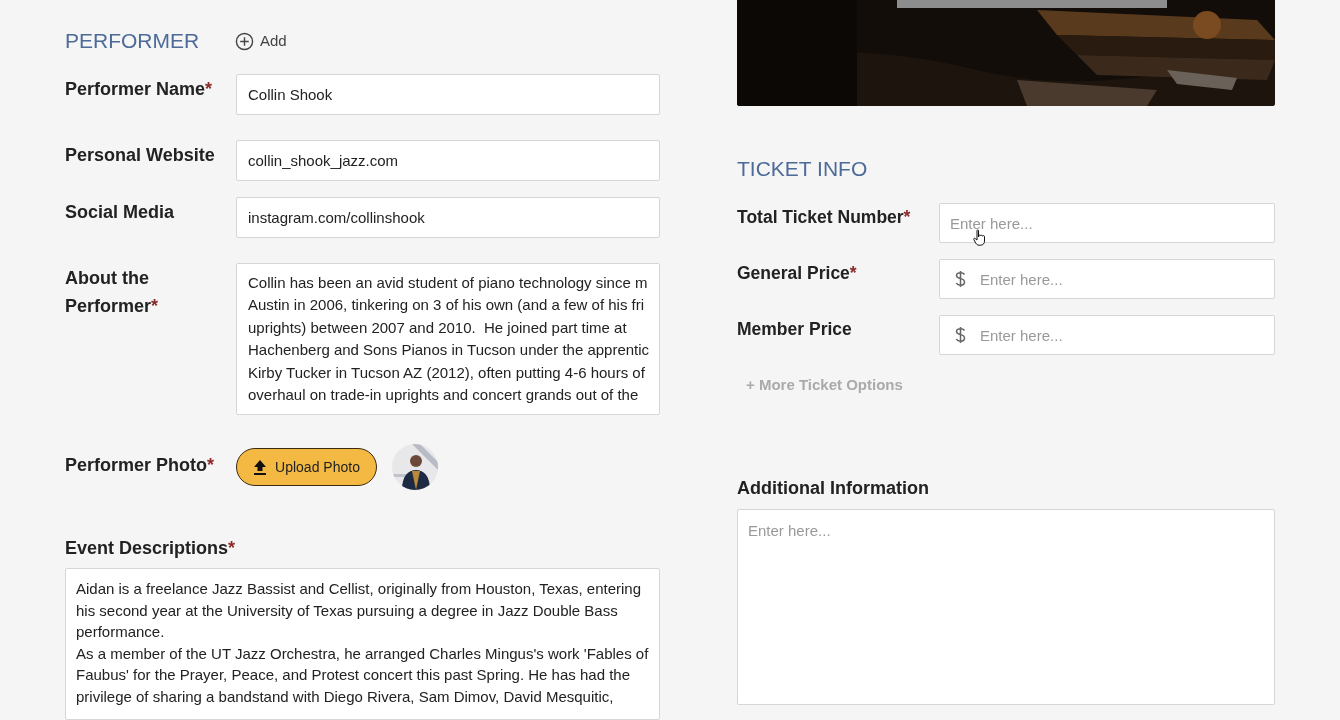  I want to click on text-line: overhaul on trade-in uprights and concert grands out of the, so click(444, 395).